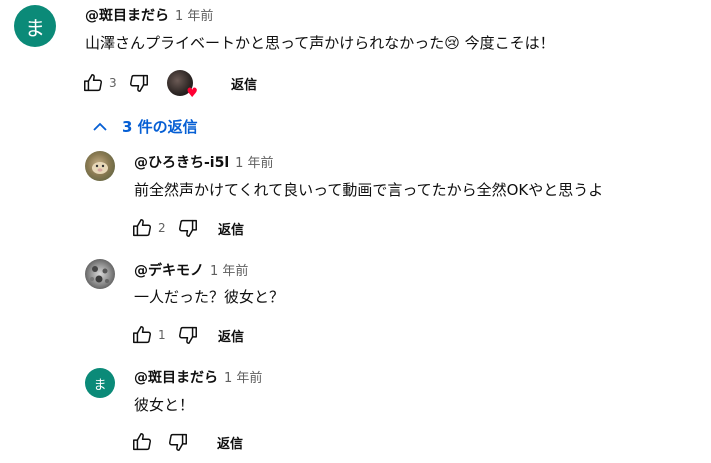  I want to click on reply-header: @ひろきち-i5l 1 年前, so click(204, 162).